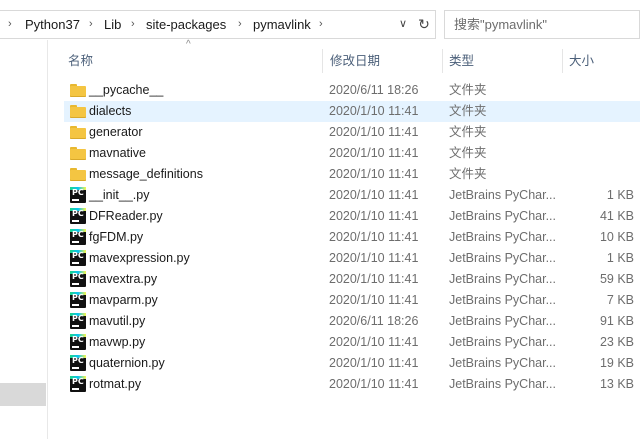  I want to click on file-size: 59 KB, so click(616, 279).